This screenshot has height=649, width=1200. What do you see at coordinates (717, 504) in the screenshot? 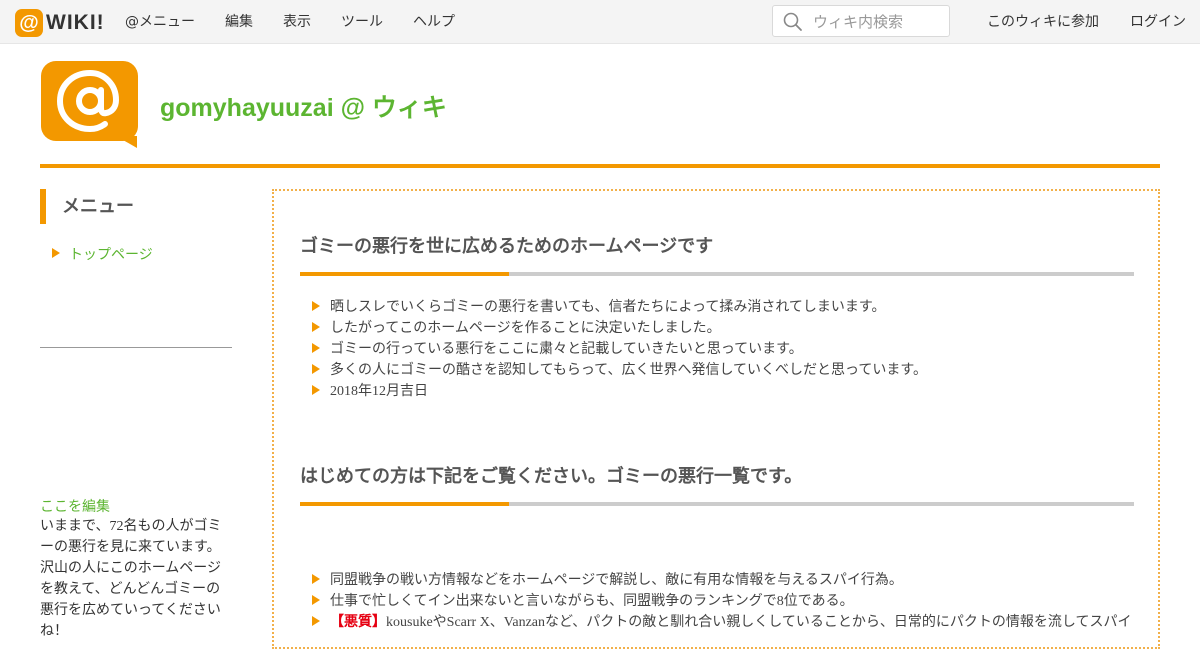
I see `section2-underline` at bounding box center [717, 504].